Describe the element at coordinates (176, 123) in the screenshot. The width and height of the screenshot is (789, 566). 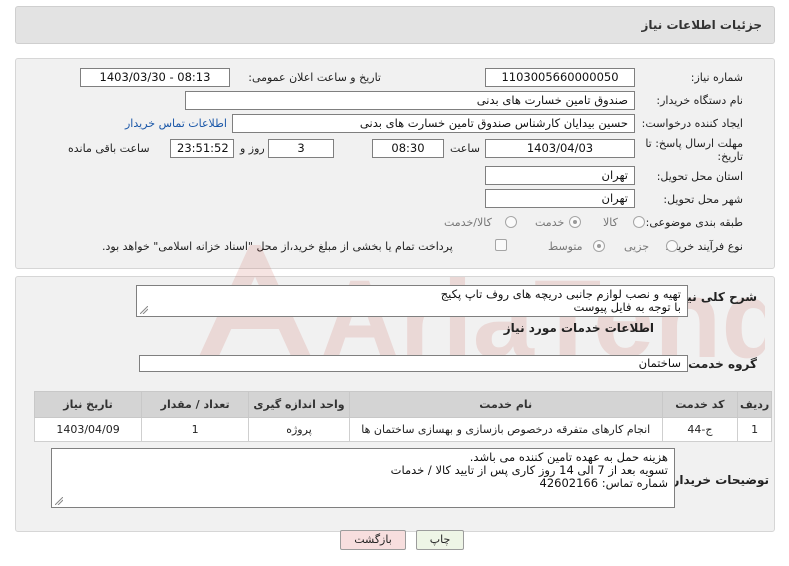
I see `buyer-contact-link: اطلاعات تماس خریدار` at that location.